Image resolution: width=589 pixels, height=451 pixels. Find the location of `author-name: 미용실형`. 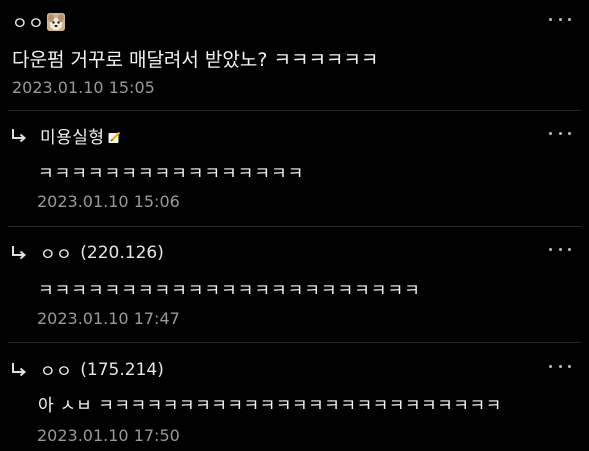

author-name: 미용실형 is located at coordinates (72, 135).